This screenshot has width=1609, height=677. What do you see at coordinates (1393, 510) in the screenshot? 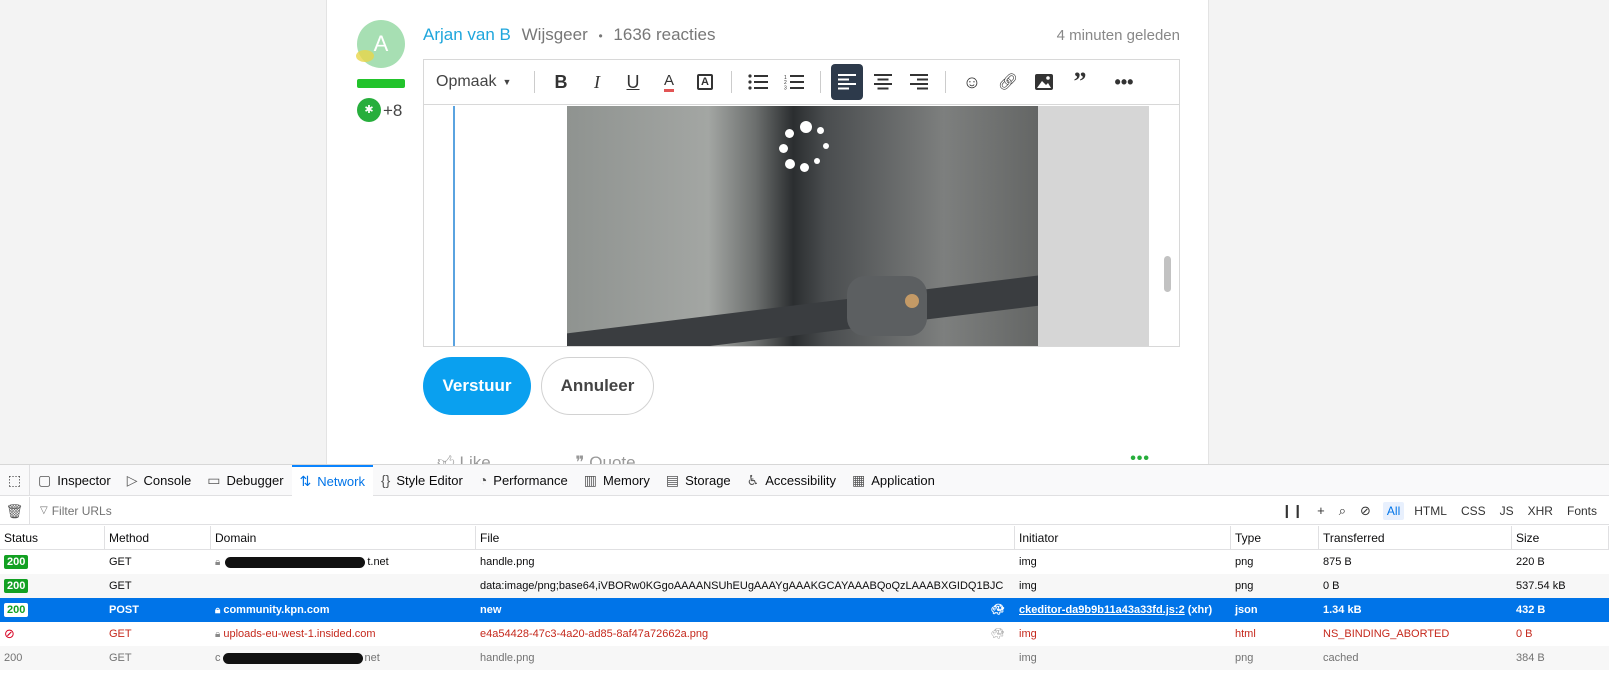
I see `type-filter-all: All` at bounding box center [1393, 510].